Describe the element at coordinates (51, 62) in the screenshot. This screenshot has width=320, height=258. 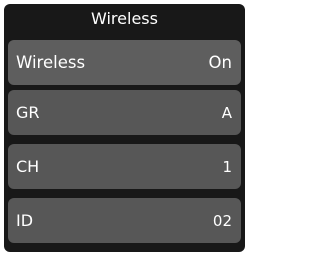
I see `wireless-setting-label: Wireless` at that location.